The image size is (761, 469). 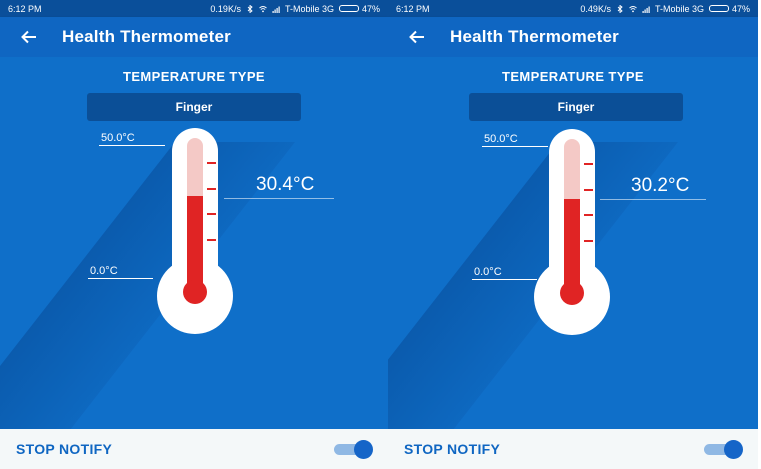 I want to click on temperature-reading: 30.4°C, so click(x=285, y=184).